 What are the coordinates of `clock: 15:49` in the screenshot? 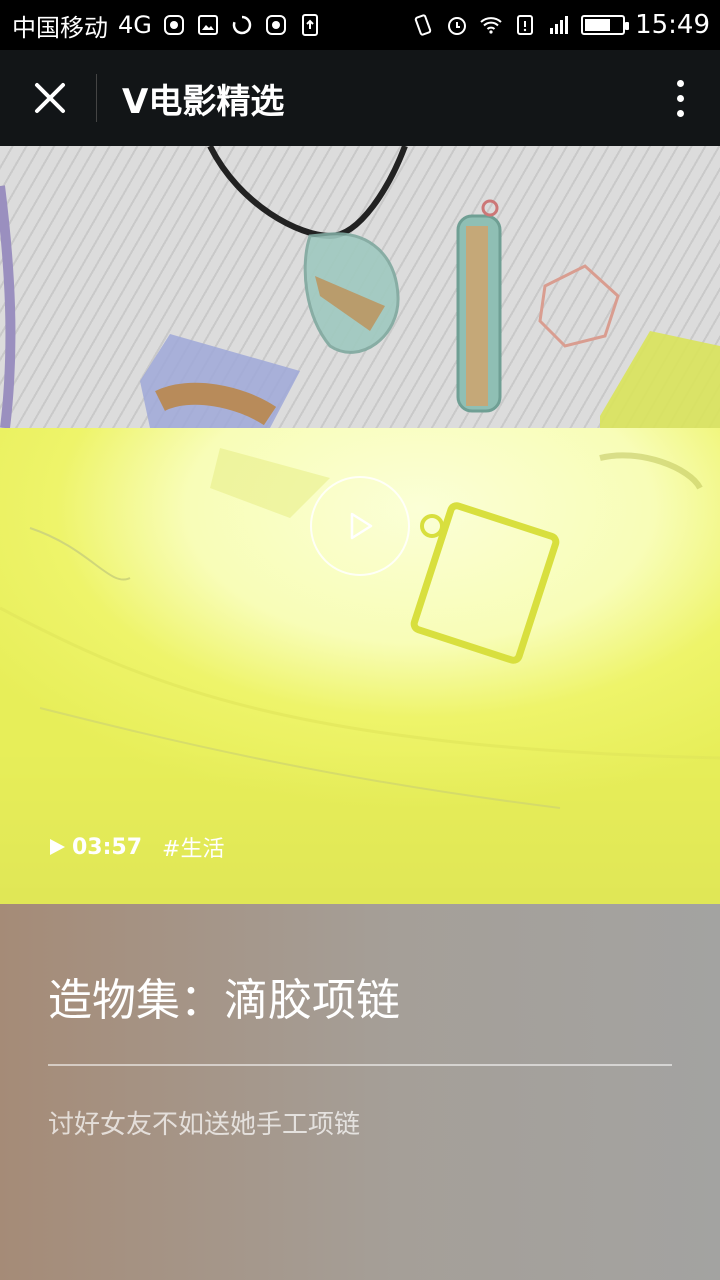 It's located at (672, 25).